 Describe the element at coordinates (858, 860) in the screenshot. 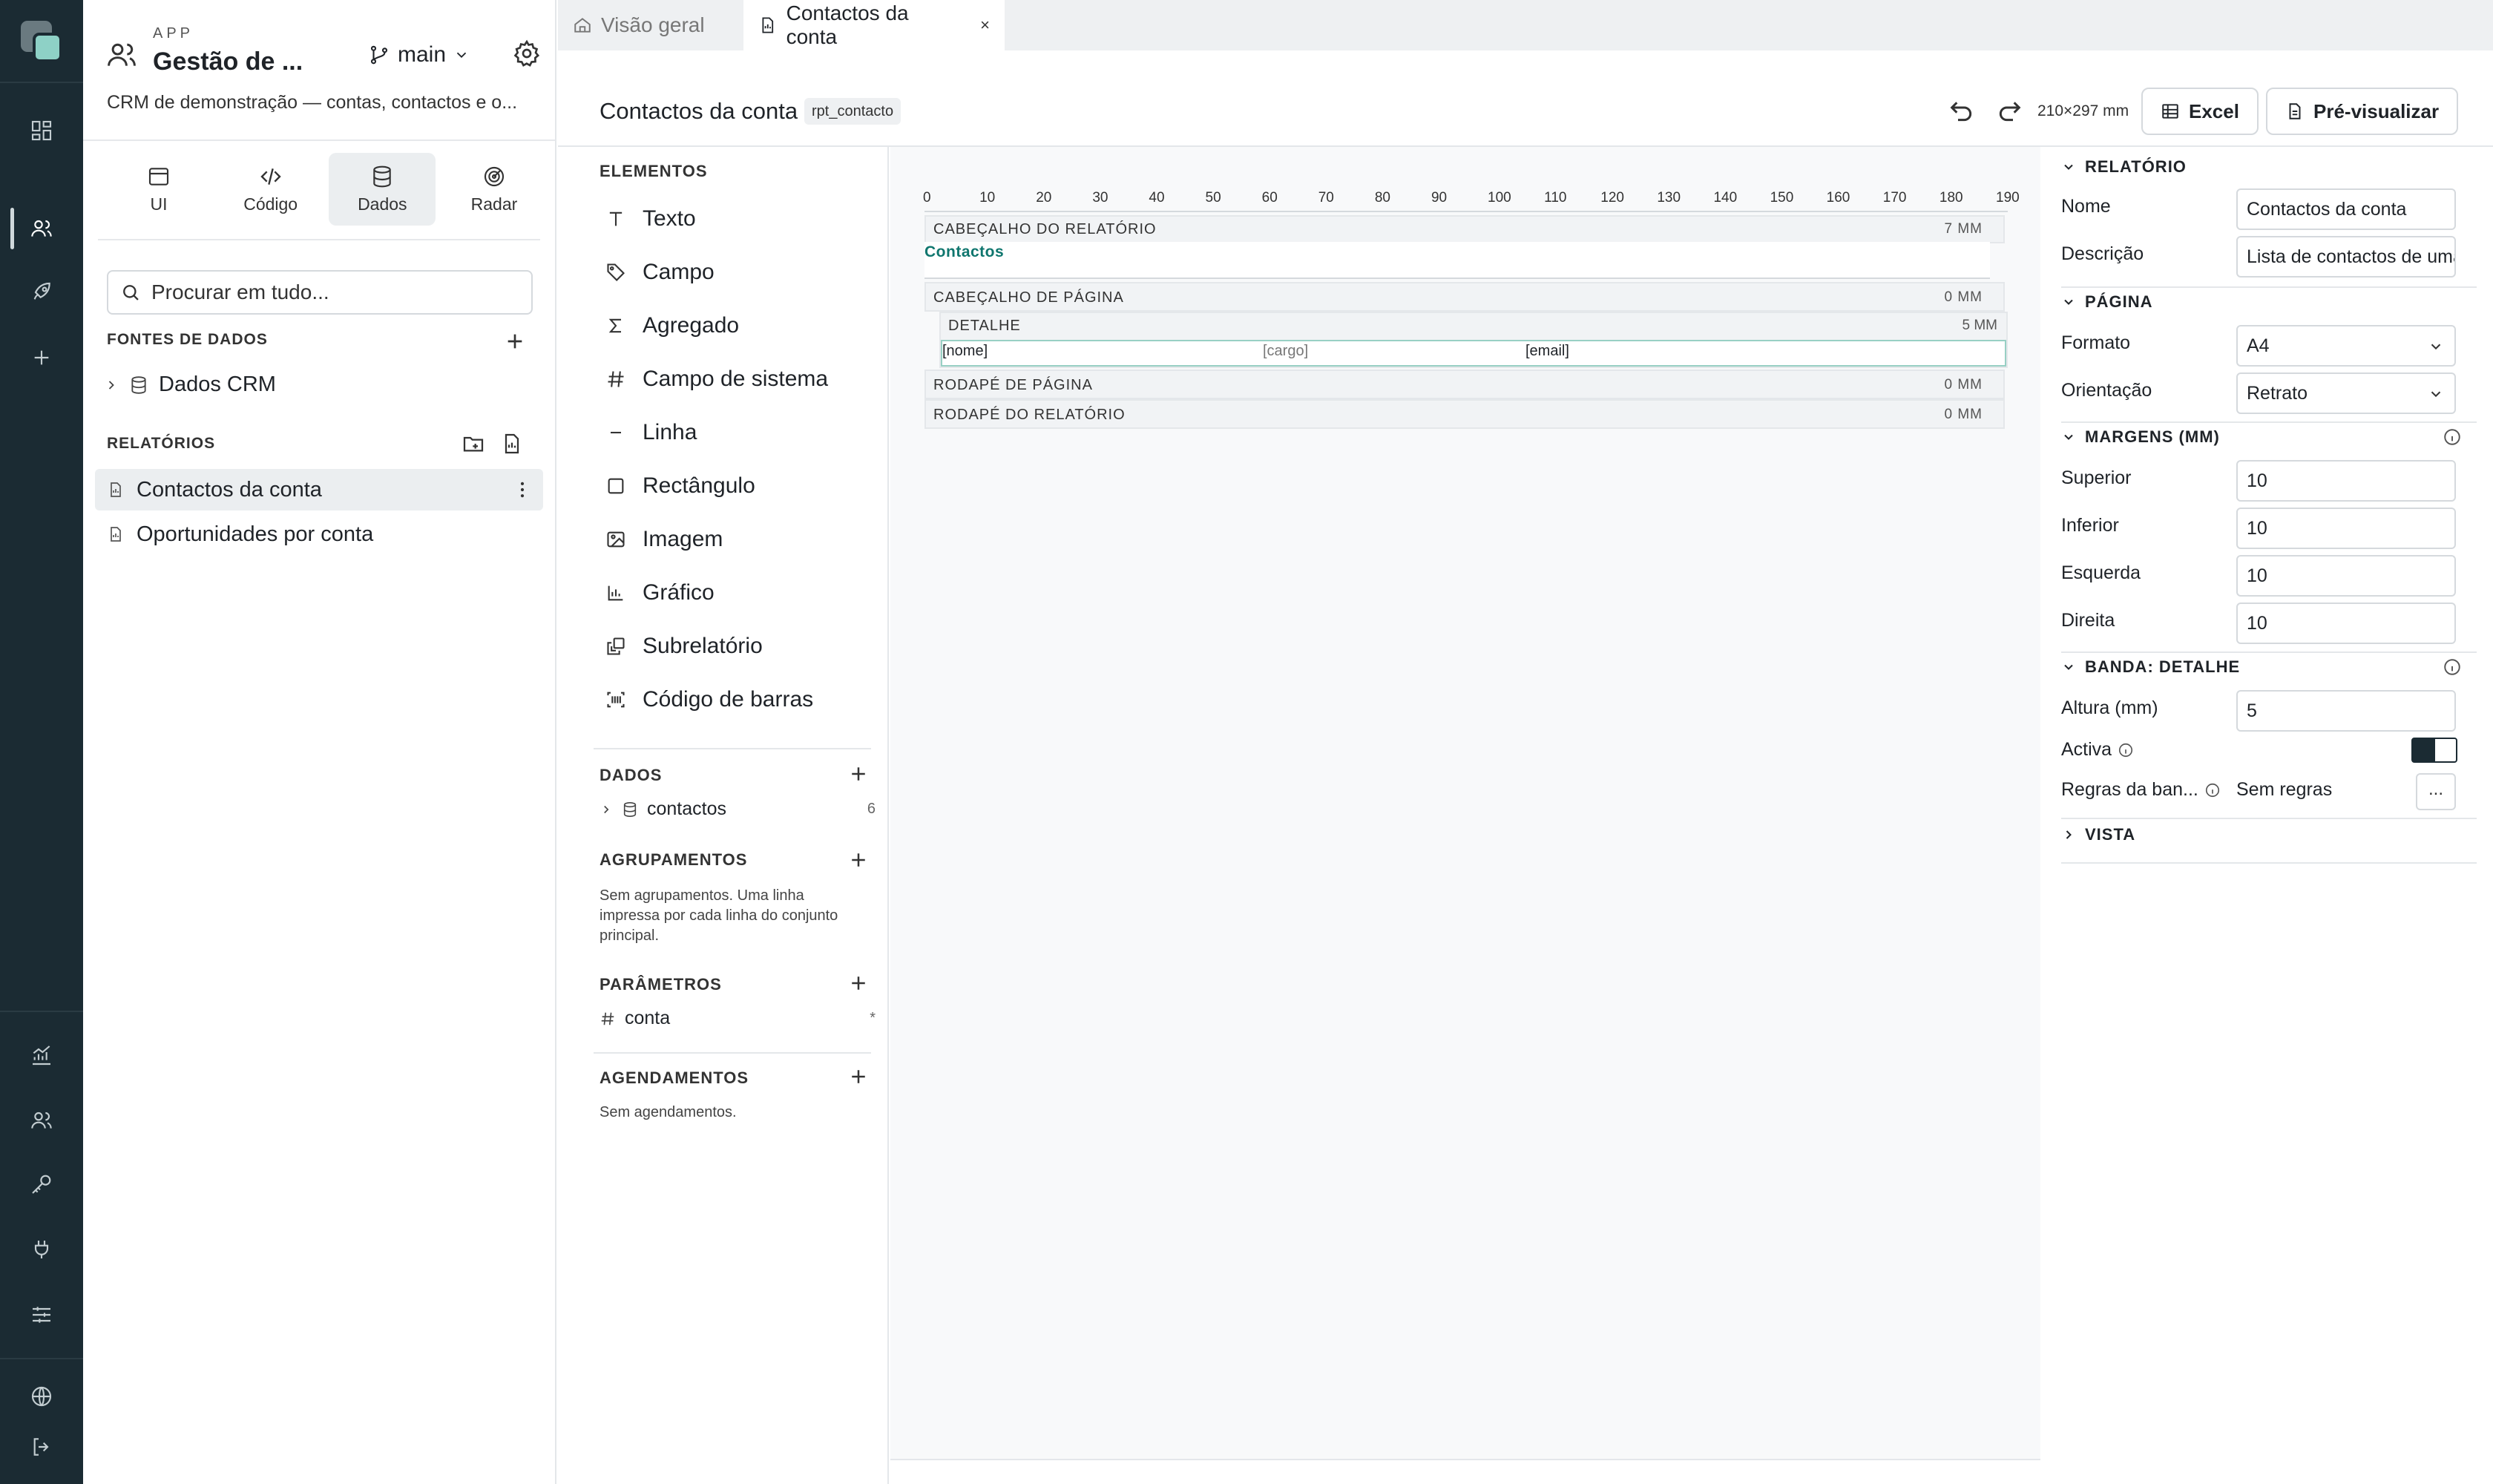

I see `add-group-icon` at that location.